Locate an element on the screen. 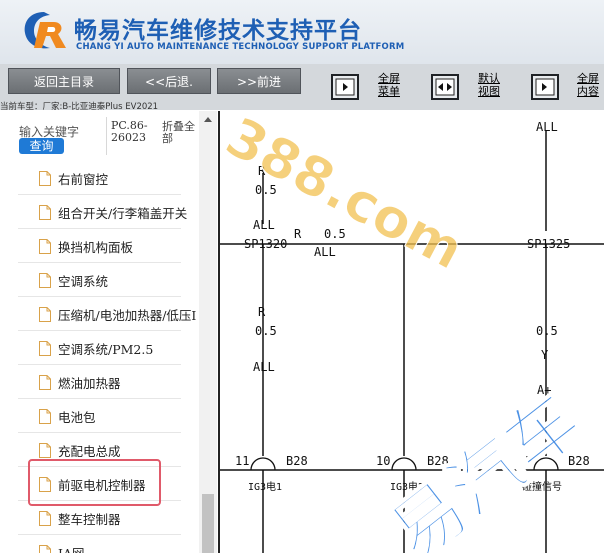 This screenshot has height=553, width=604. label-y-right: Y is located at coordinates (545, 355).